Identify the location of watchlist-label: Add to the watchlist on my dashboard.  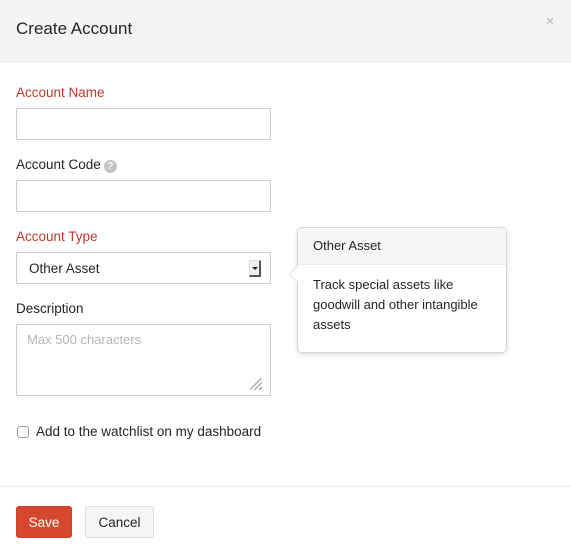
(148, 431).